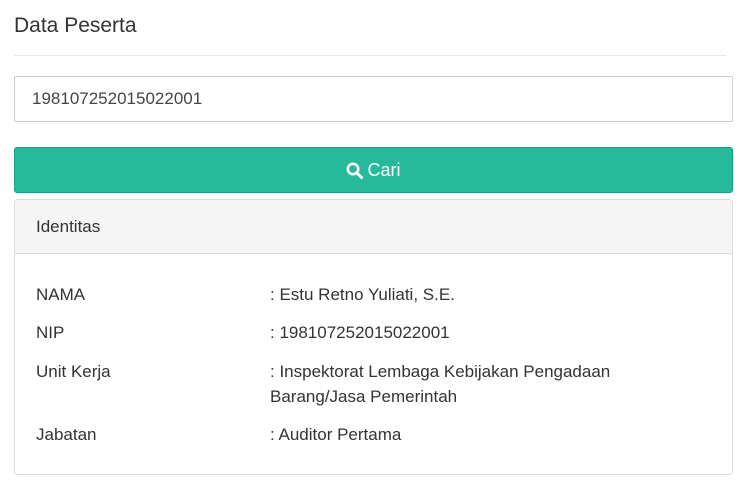 The image size is (746, 488). Describe the element at coordinates (66, 434) in the screenshot. I see `jabatan-label: Jabatan` at that location.